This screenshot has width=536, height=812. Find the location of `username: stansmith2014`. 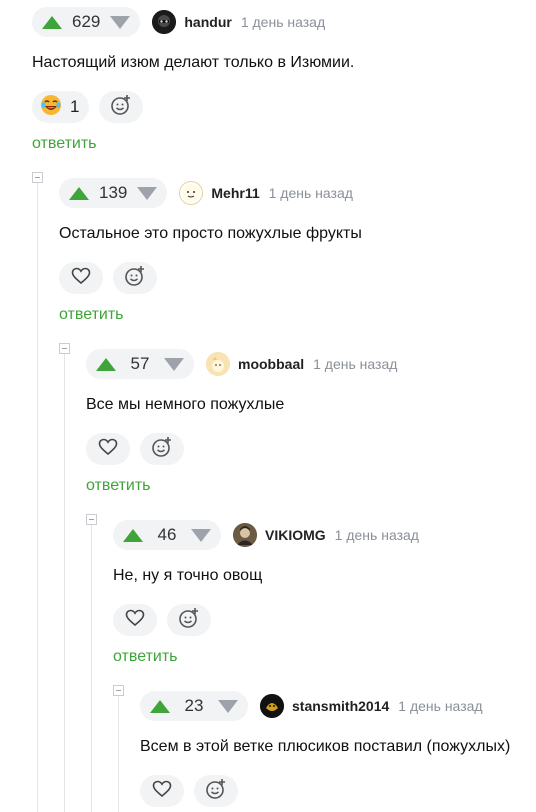

username: stansmith2014 is located at coordinates (340, 706).